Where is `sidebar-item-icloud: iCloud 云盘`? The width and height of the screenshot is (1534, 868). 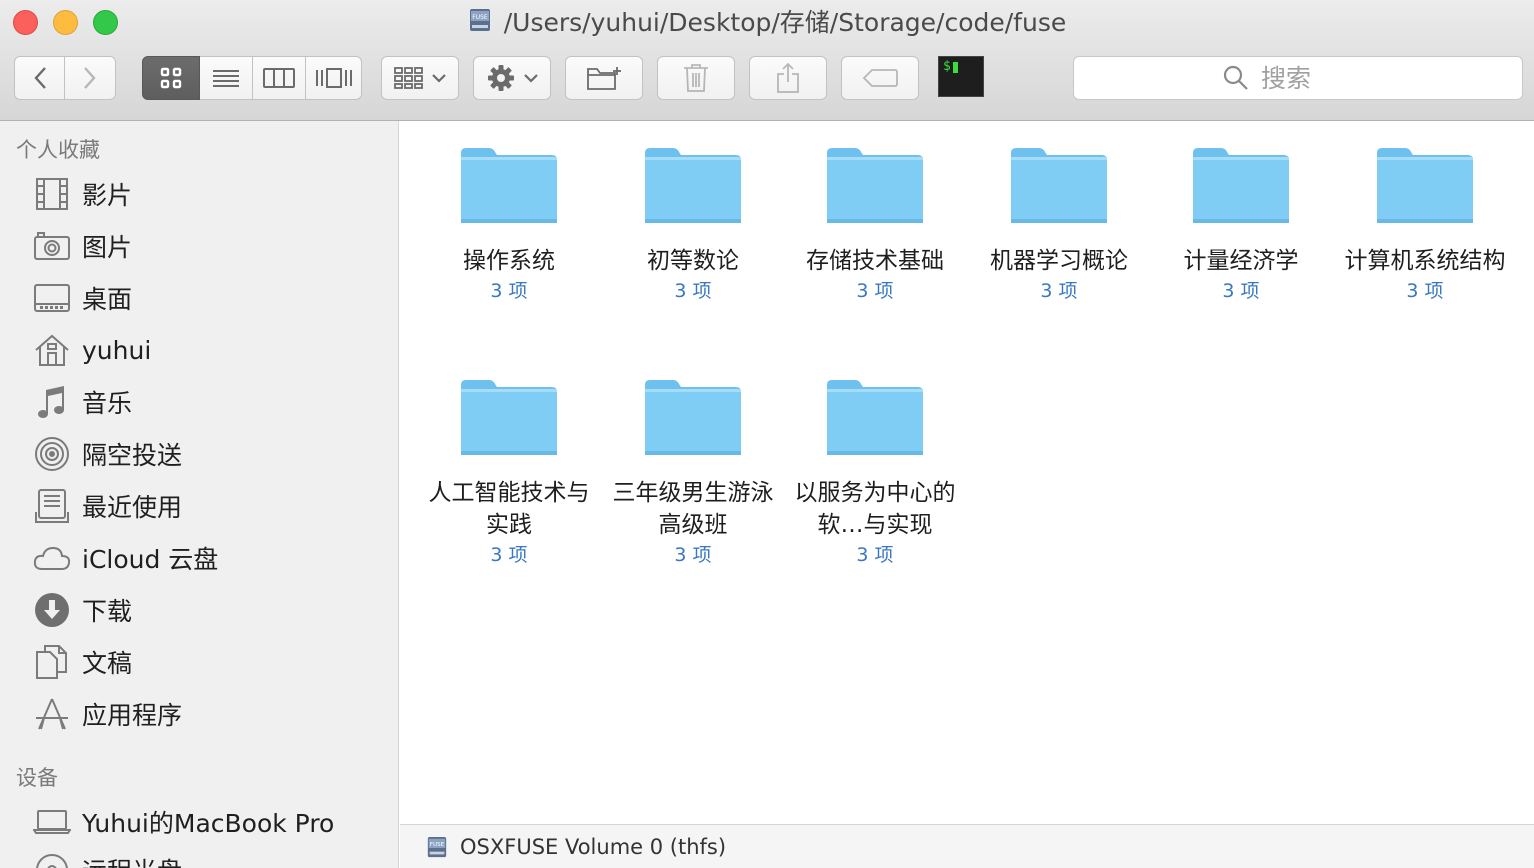
sidebar-item-icloud: iCloud 云盘 is located at coordinates (199, 558).